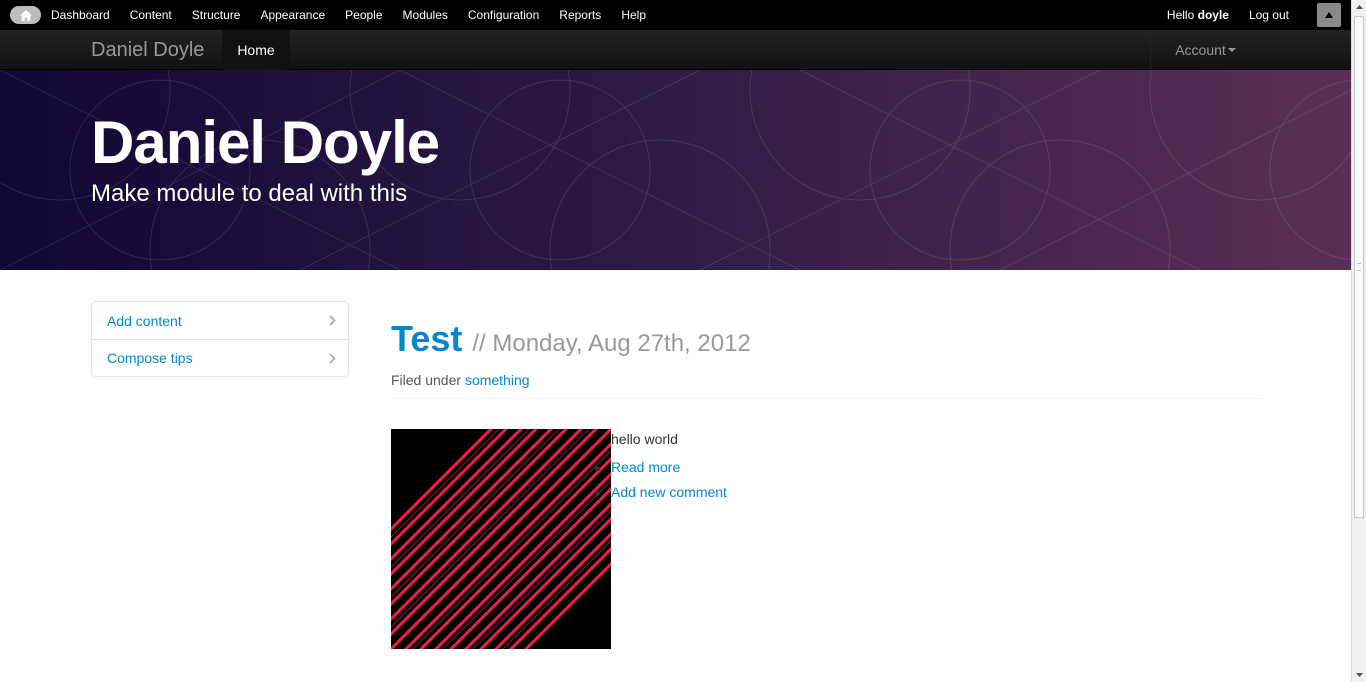 This screenshot has width=1366, height=682. What do you see at coordinates (80, 15) in the screenshot?
I see `admin-menu-dashboard: Dashboard` at bounding box center [80, 15].